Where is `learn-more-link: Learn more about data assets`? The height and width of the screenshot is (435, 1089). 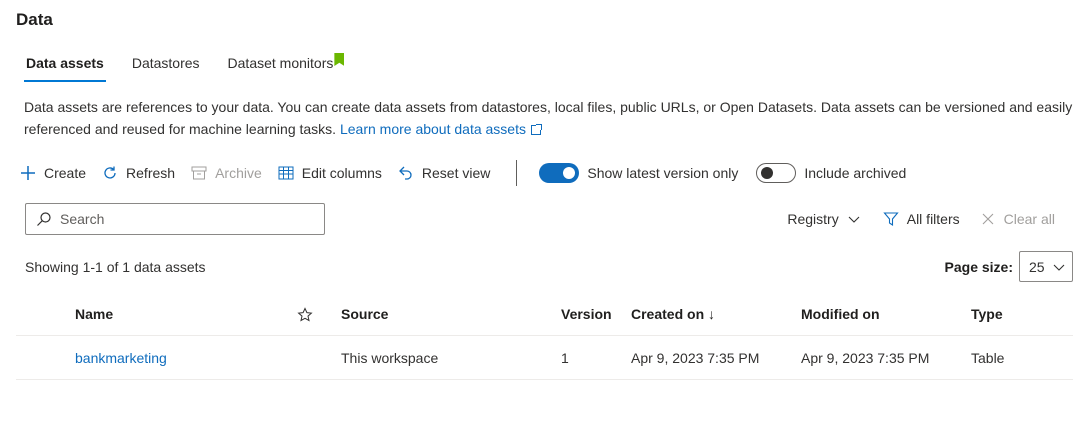
learn-more-link: Learn more about data assets is located at coordinates (440, 129).